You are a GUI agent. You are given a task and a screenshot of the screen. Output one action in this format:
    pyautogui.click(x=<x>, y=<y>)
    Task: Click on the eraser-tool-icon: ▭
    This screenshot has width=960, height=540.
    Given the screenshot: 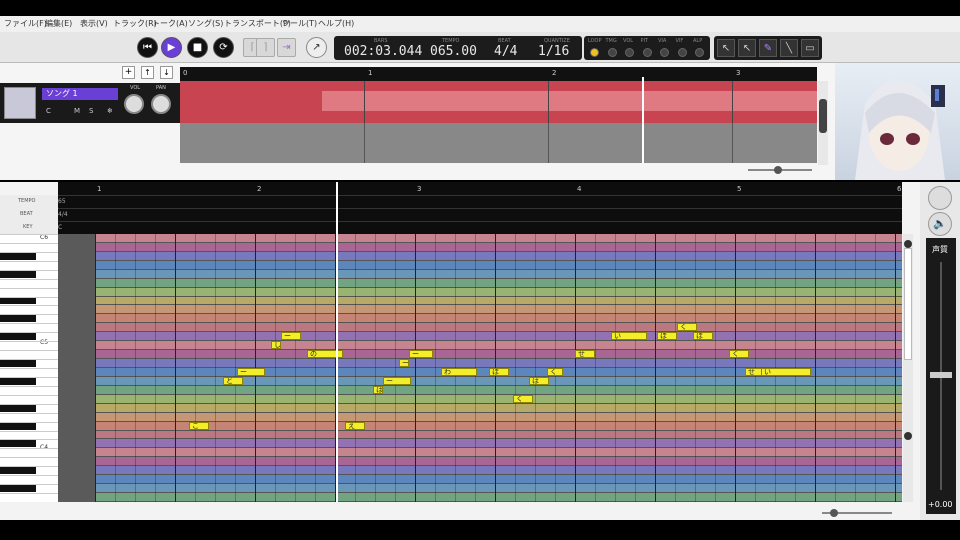 What is the action you would take?
    pyautogui.click(x=810, y=48)
    